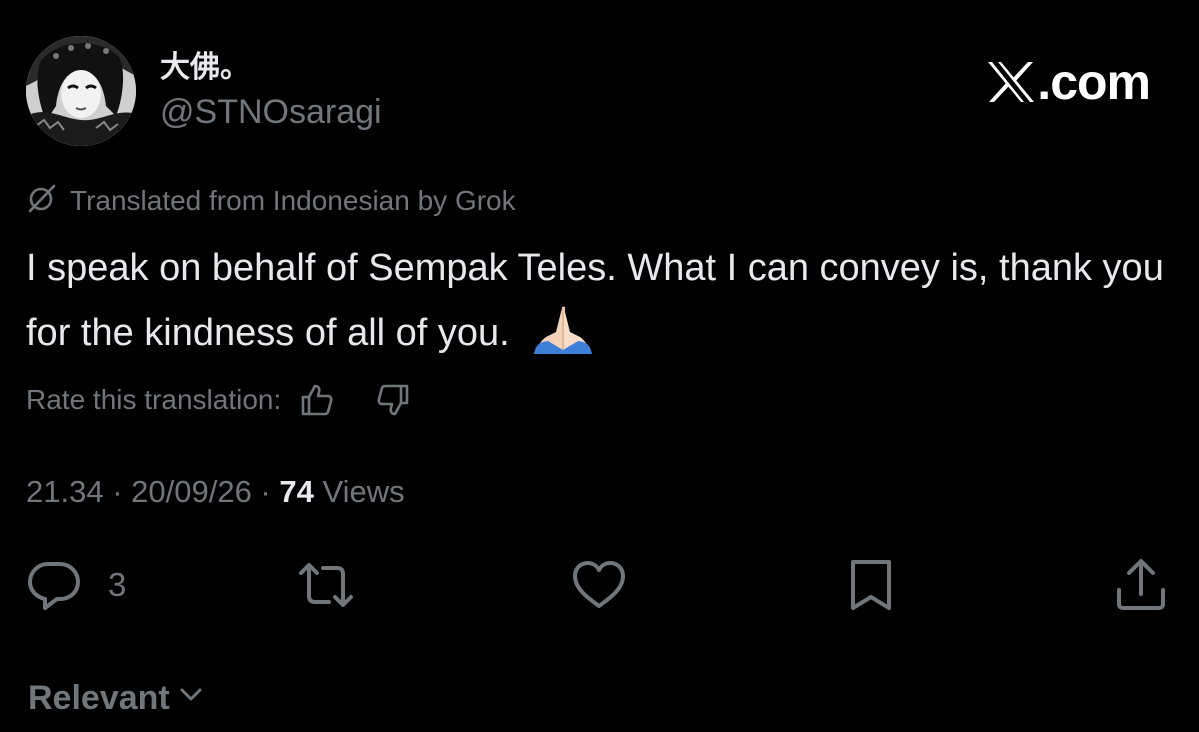  I want to click on like-button, so click(599, 585).